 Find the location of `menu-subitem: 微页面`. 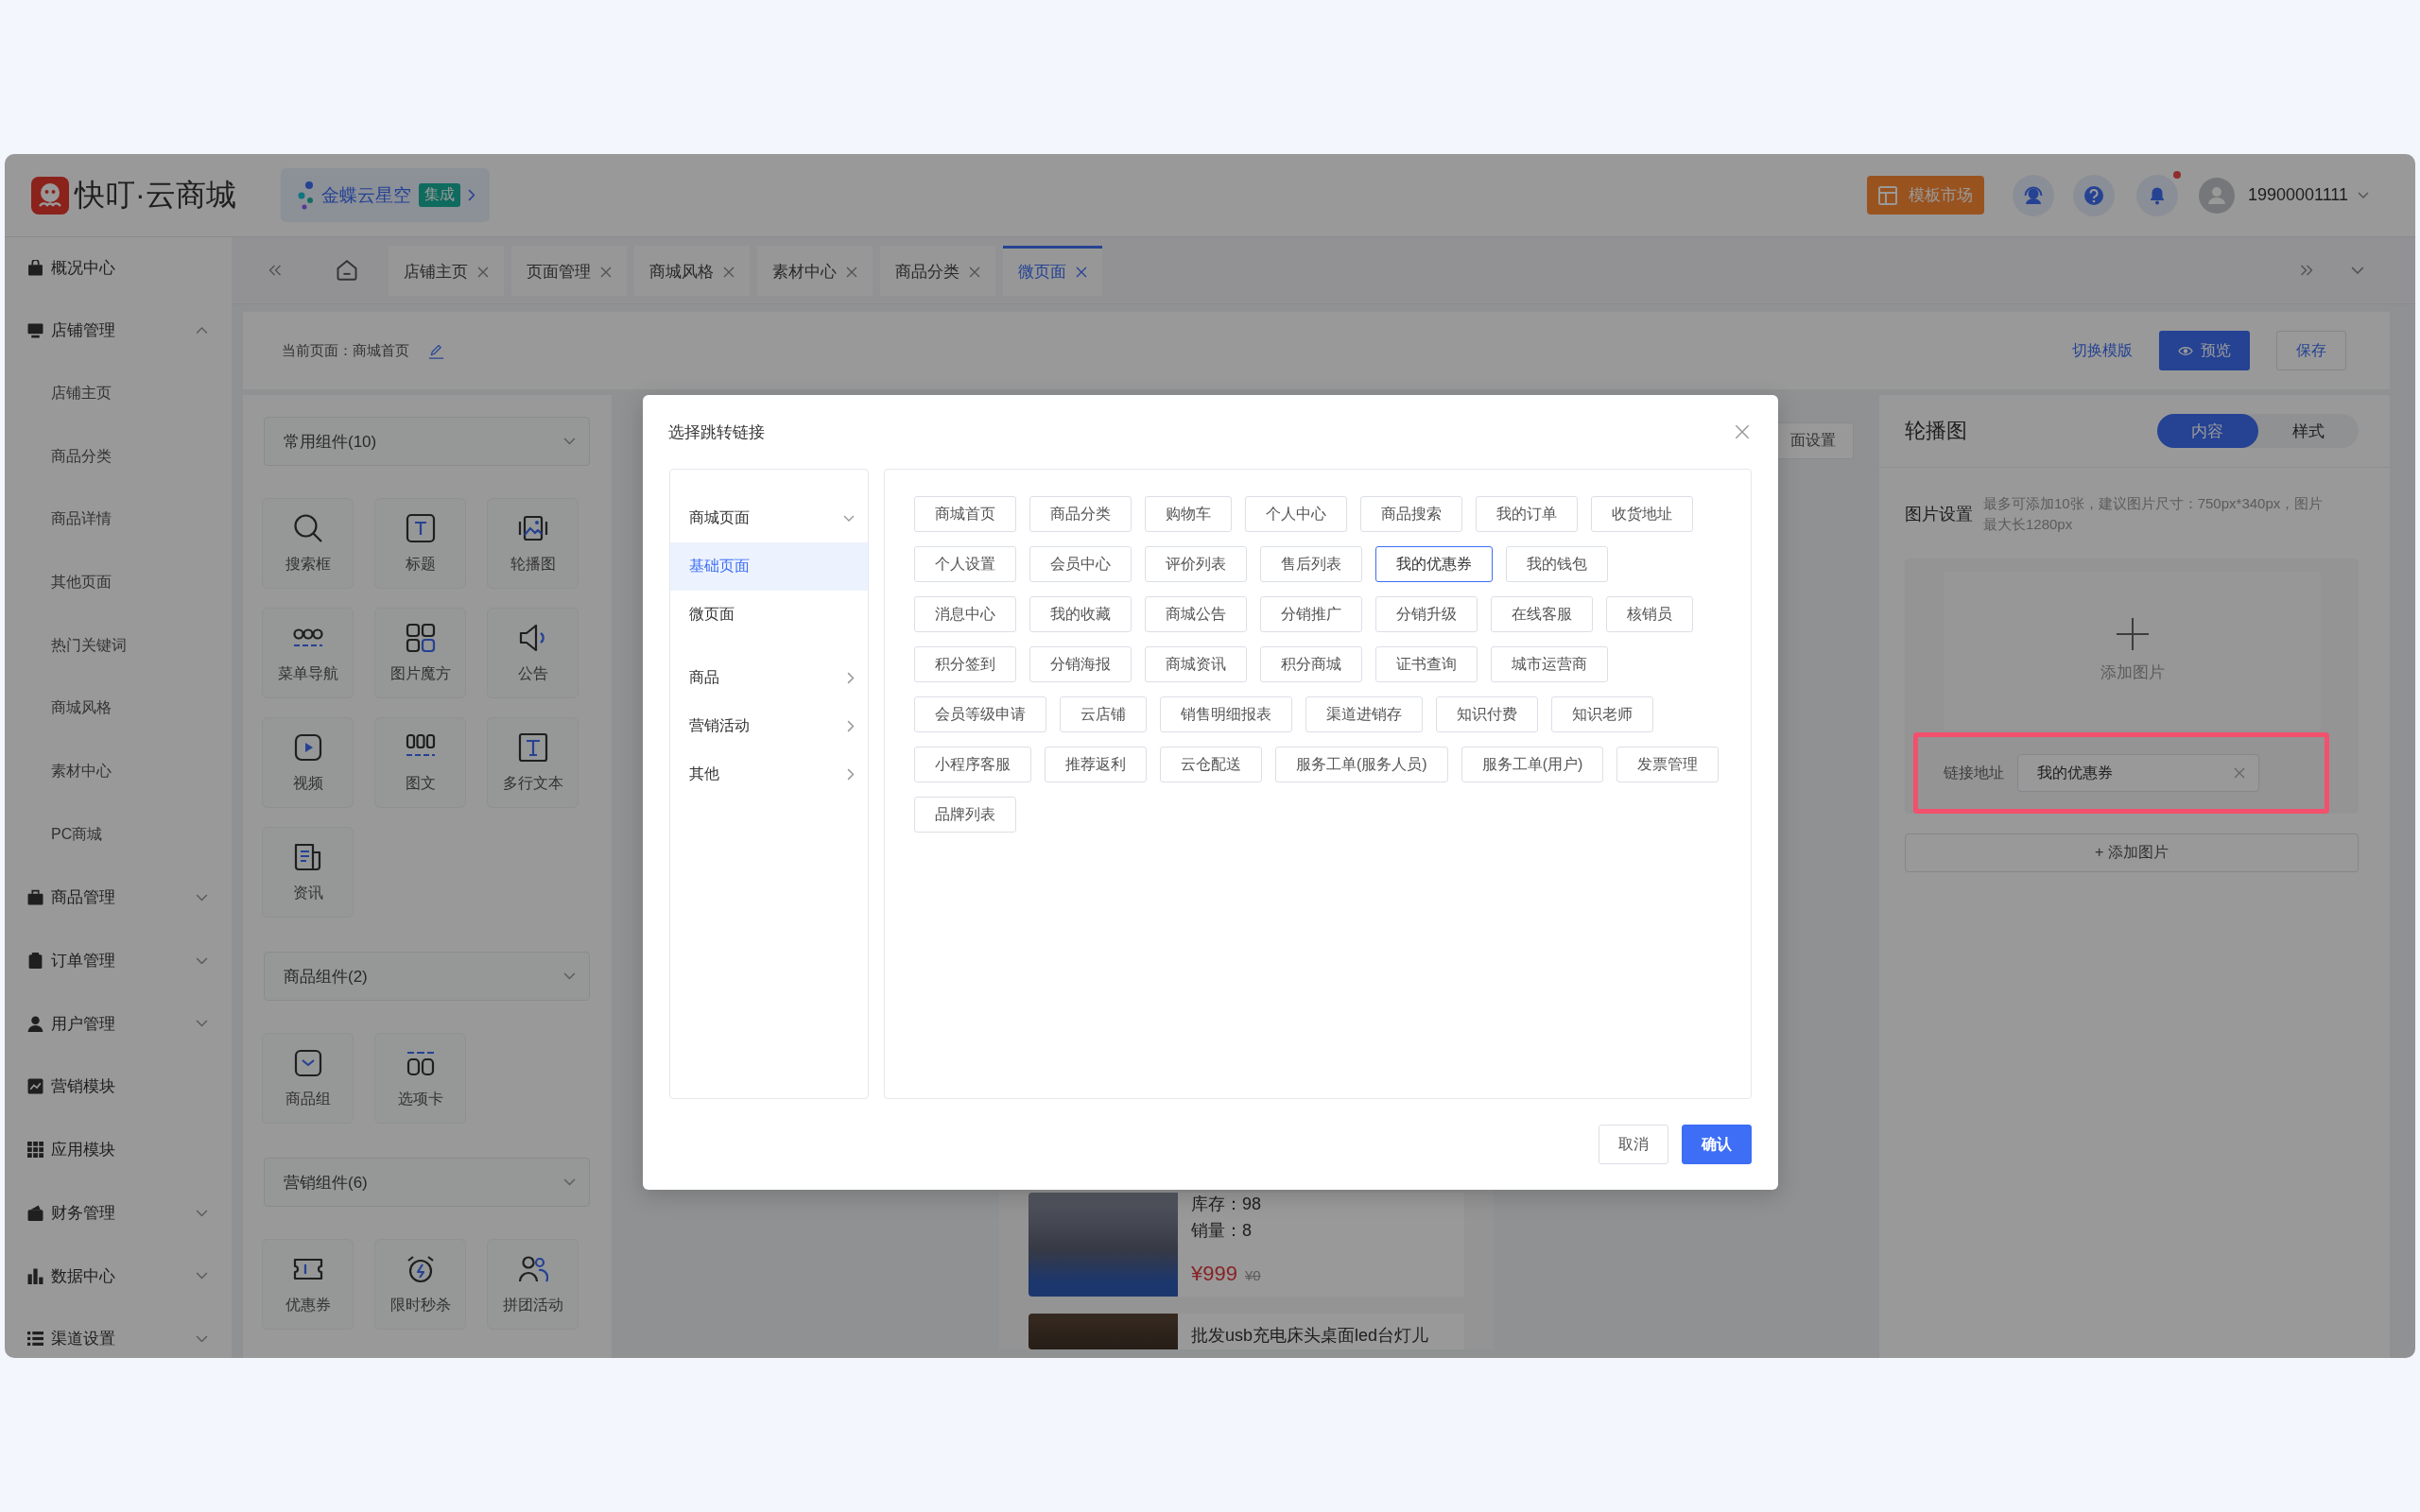

menu-subitem: 微页面 is located at coordinates (769, 615).